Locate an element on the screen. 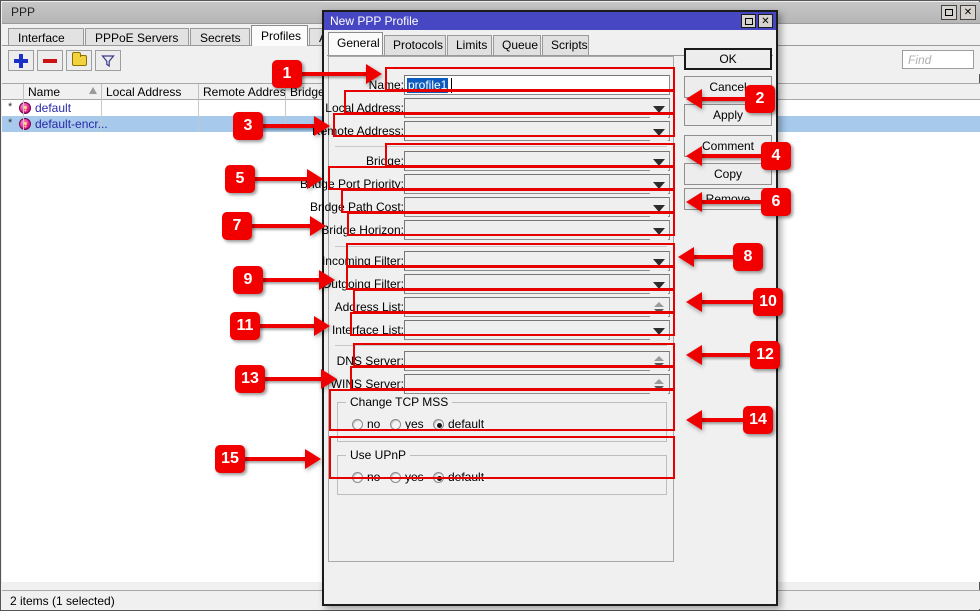 The height and width of the screenshot is (611, 980). group-change-tcp-mss: Change TCP MSS no yes default is located at coordinates (502, 418).